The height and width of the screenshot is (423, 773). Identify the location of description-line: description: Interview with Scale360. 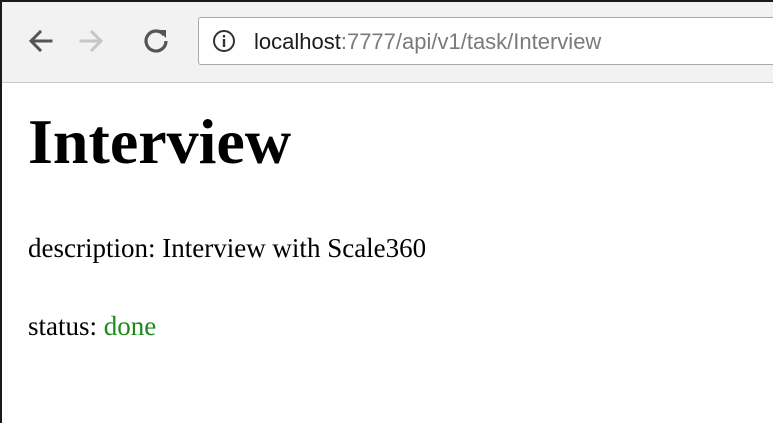
(227, 248).